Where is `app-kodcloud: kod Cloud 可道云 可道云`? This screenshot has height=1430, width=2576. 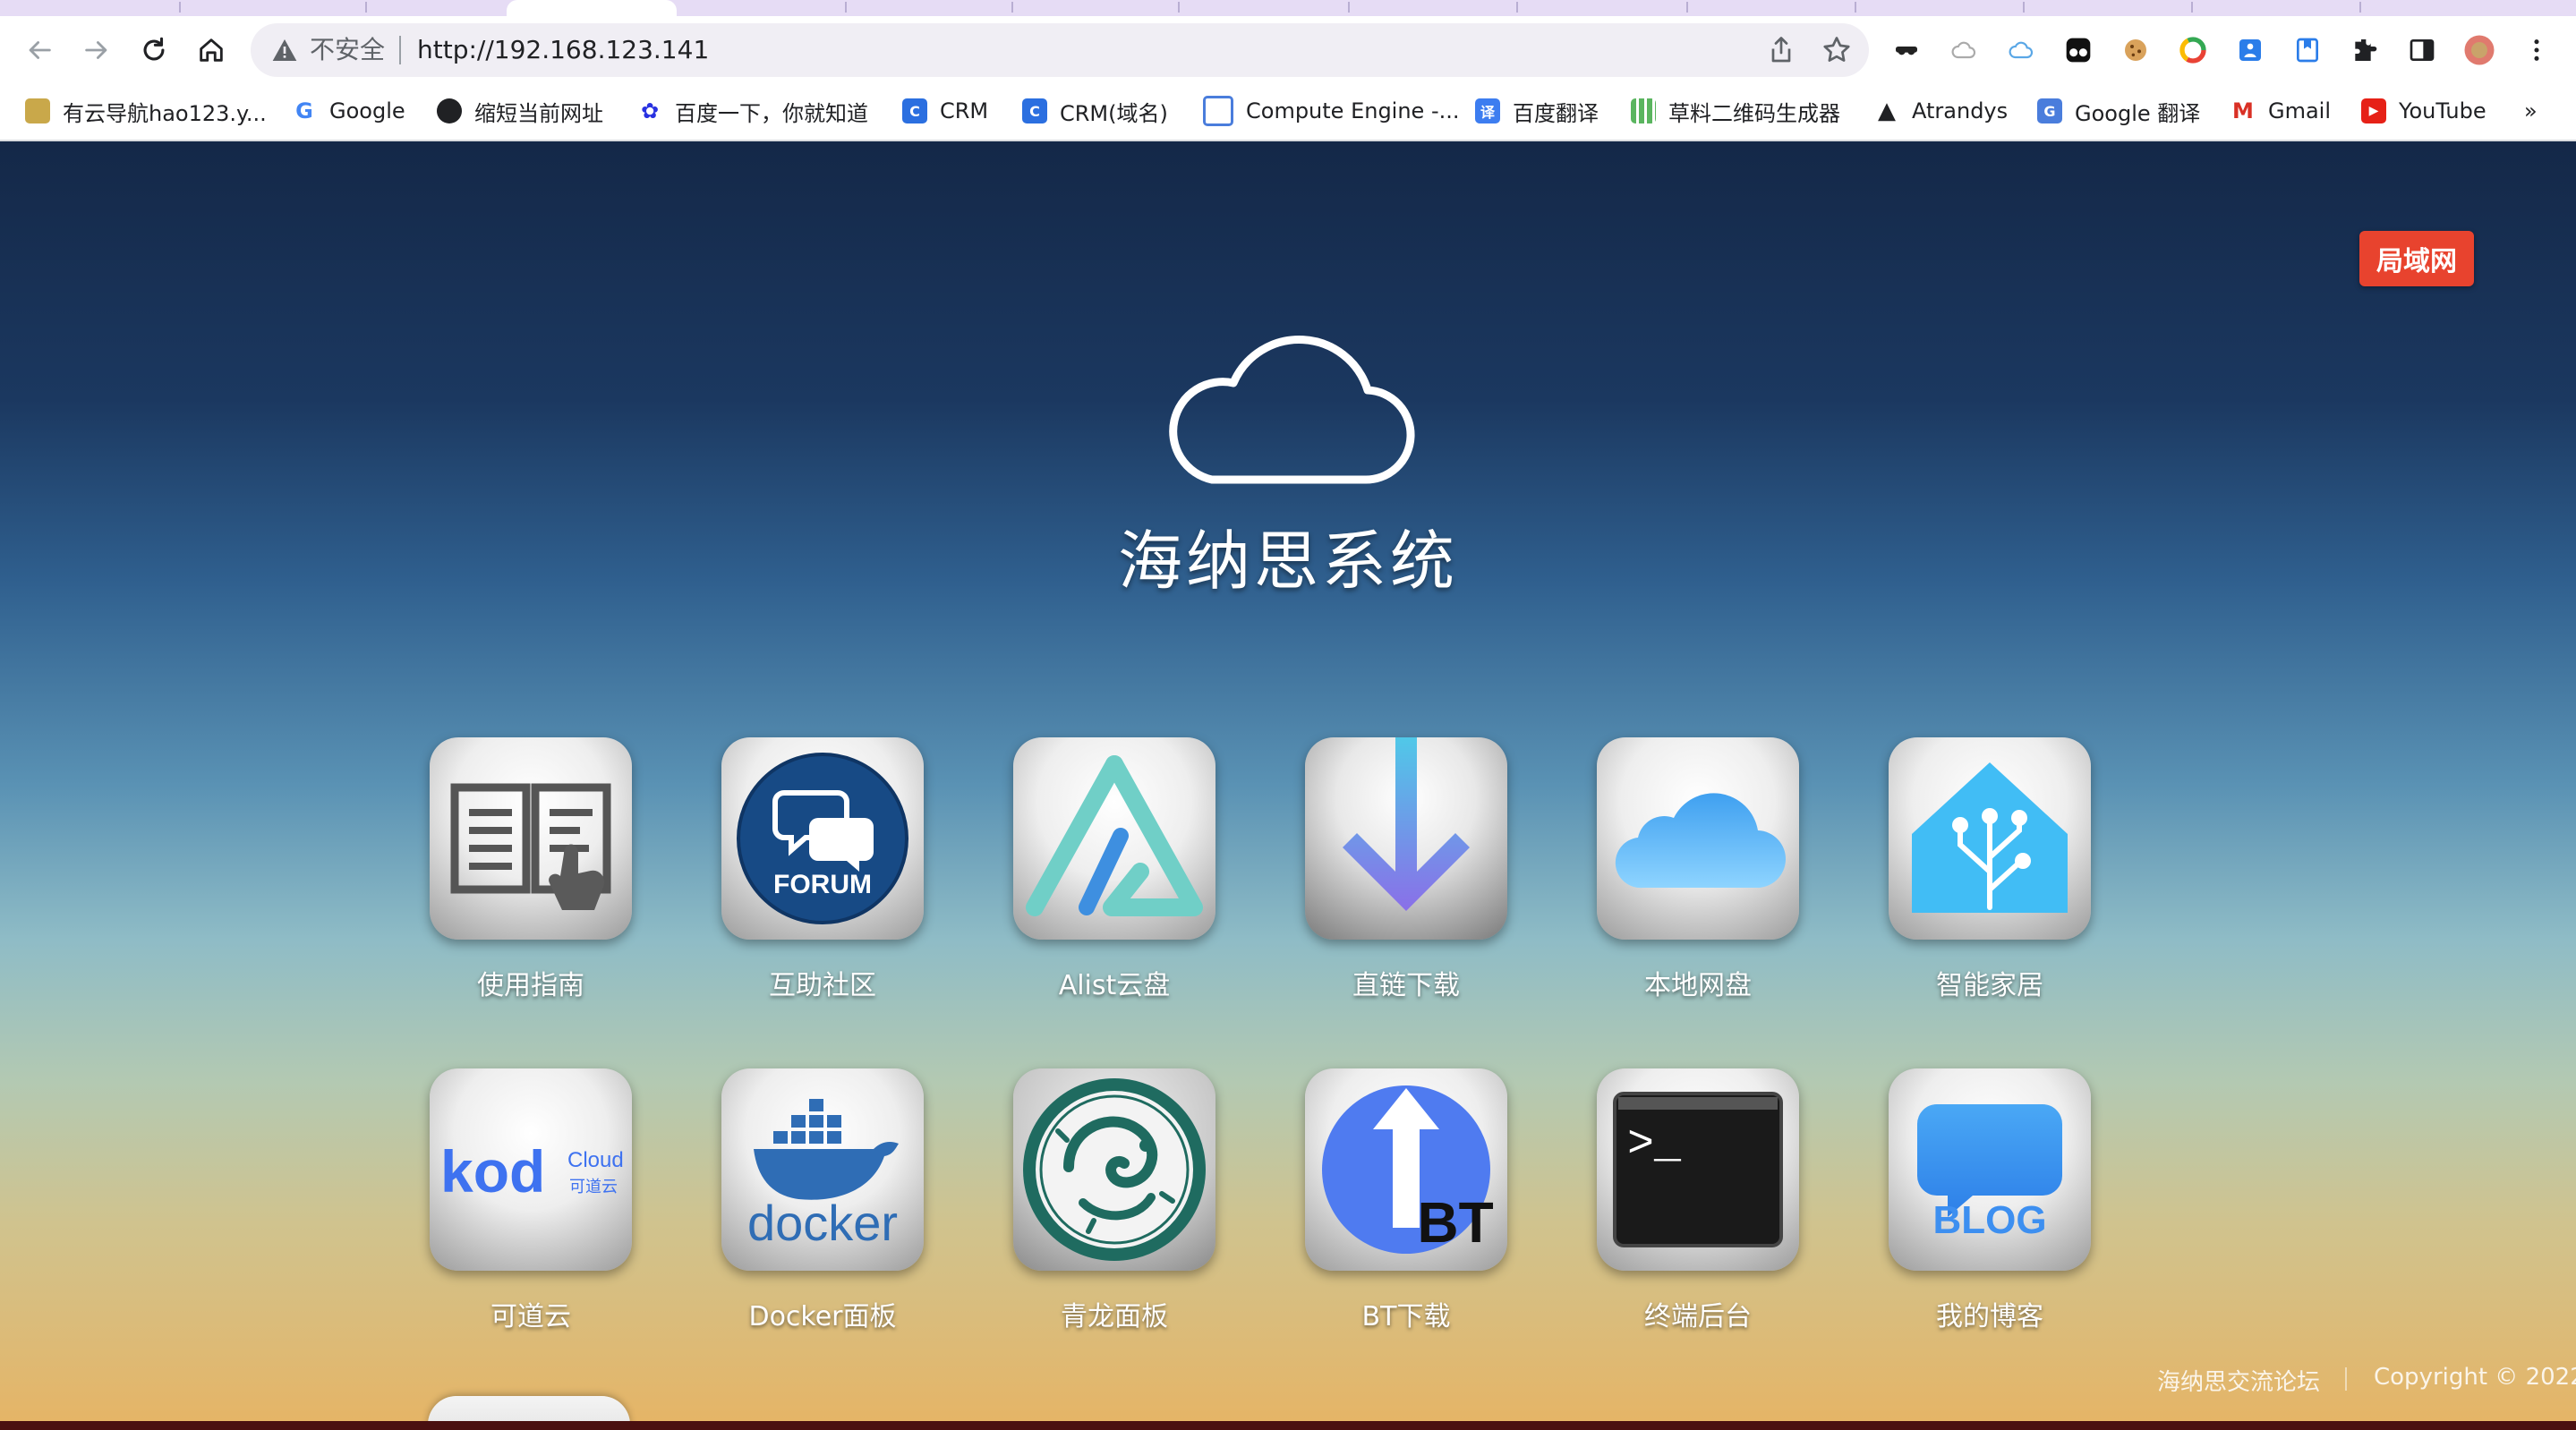
app-kodcloud: kod Cloud 可道云 可道云 is located at coordinates (531, 1200).